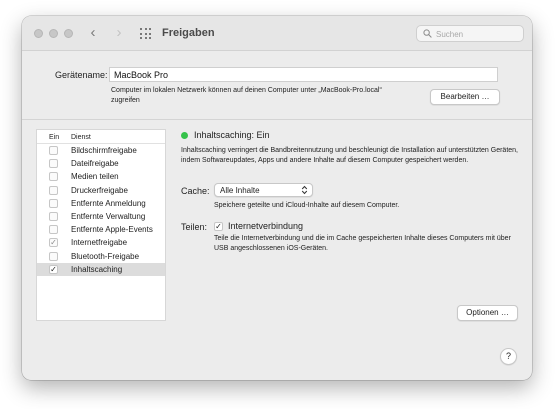 This screenshot has width=555, height=409. Describe the element at coordinates (38, 33) in the screenshot. I see `close-window-button` at that location.